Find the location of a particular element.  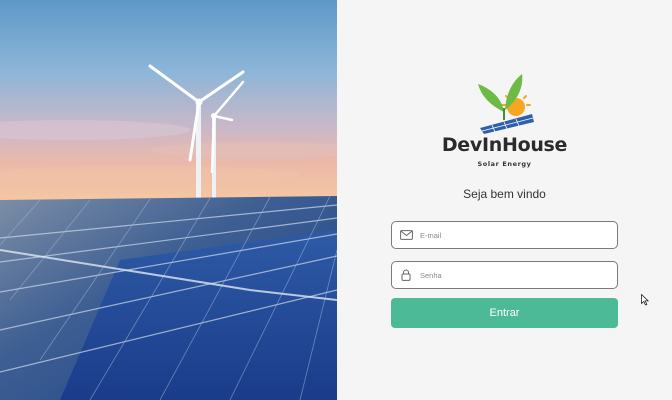

login-button: Entrar is located at coordinates (504, 313).